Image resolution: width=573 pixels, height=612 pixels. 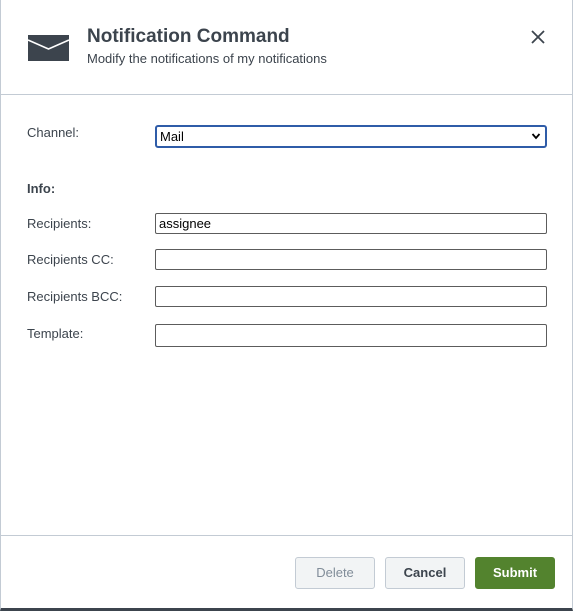 What do you see at coordinates (538, 37) in the screenshot?
I see `close-icon` at bounding box center [538, 37].